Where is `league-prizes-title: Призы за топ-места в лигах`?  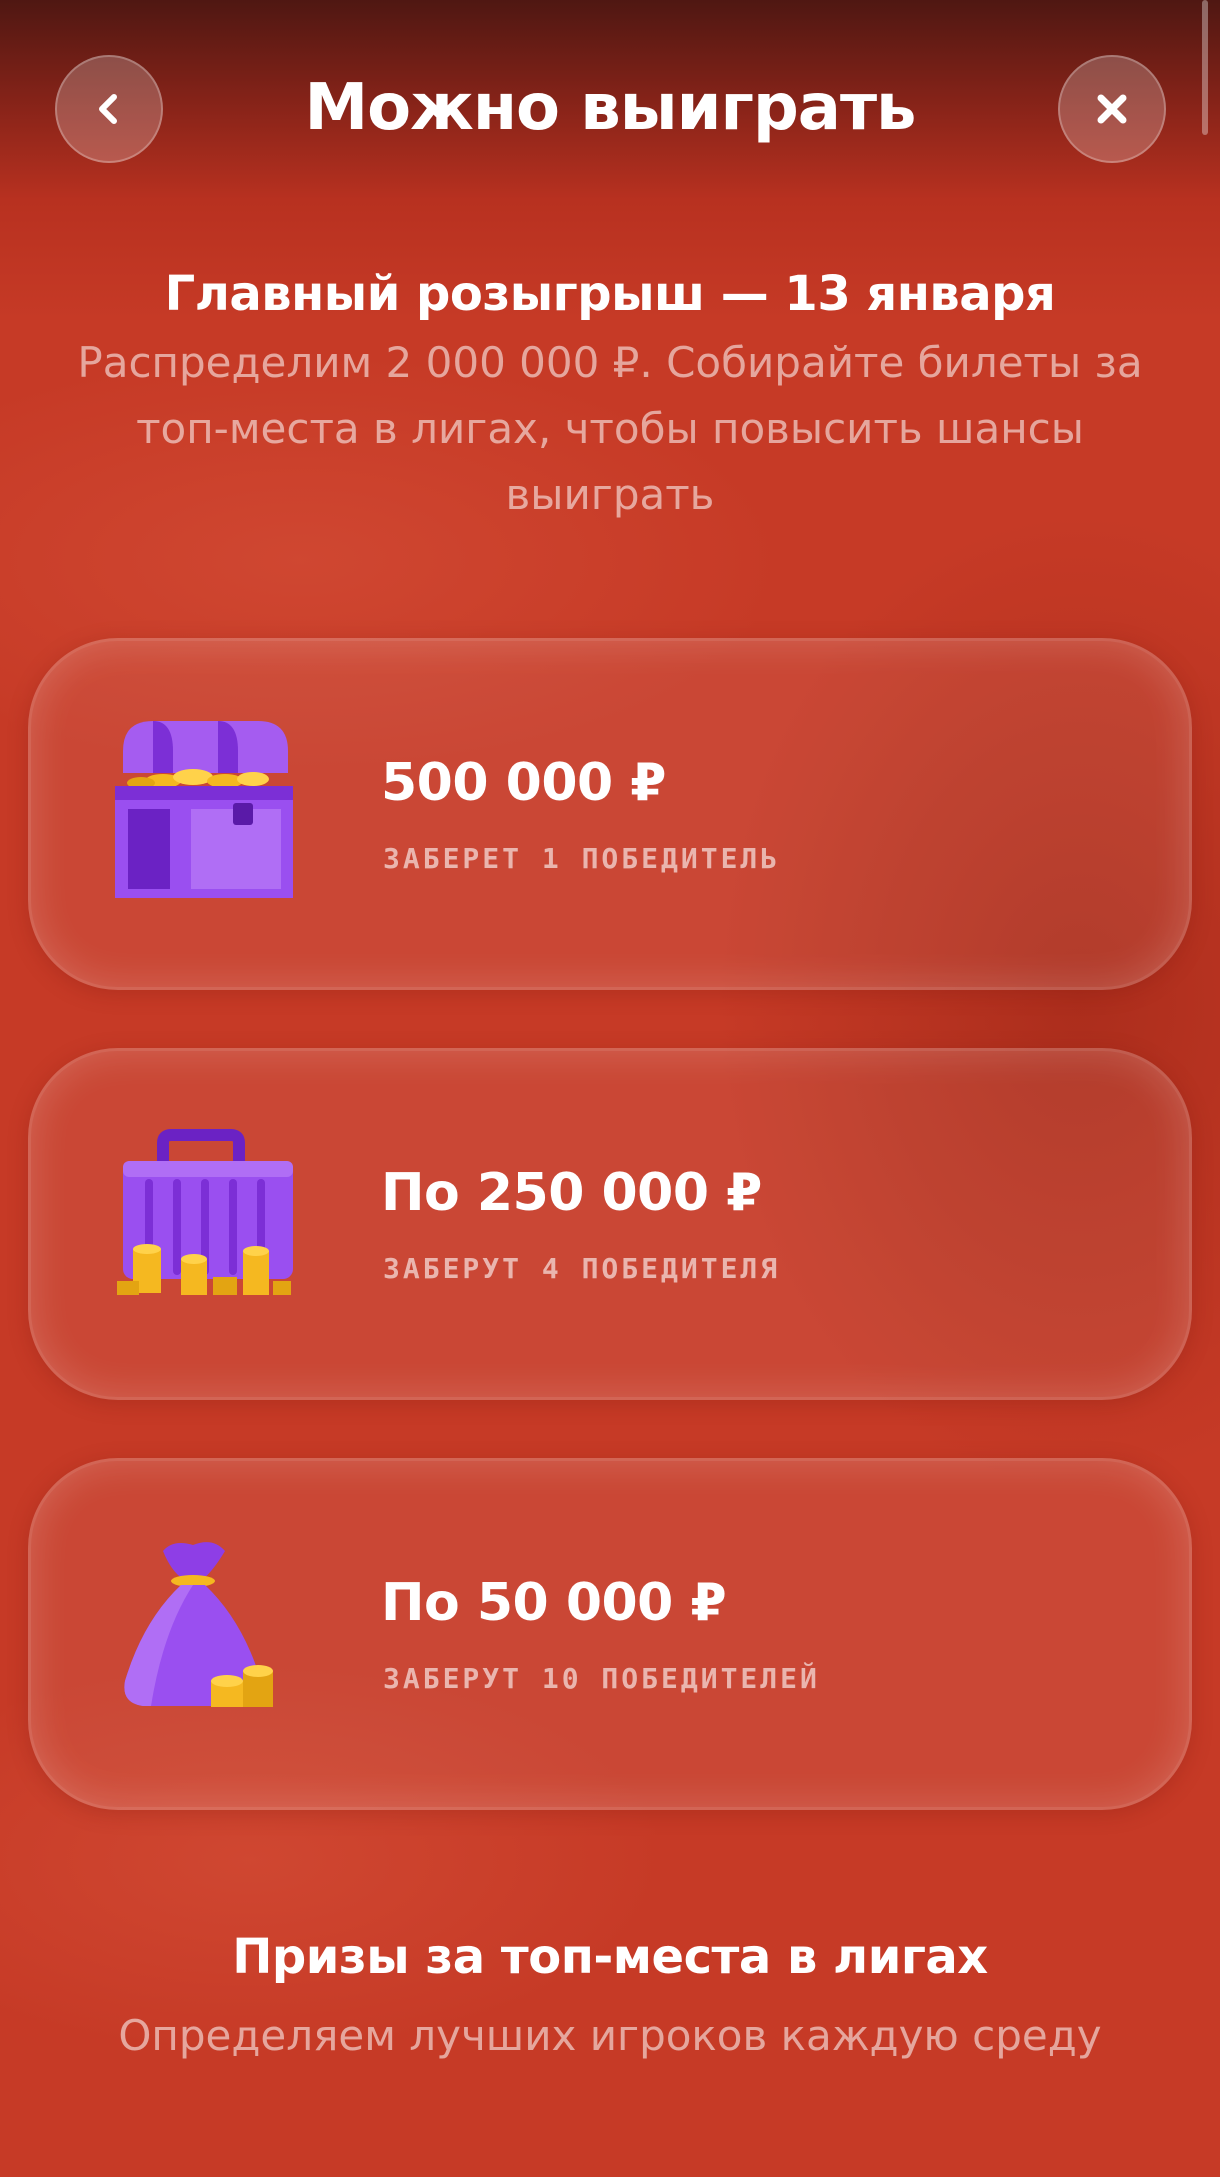
league-prizes-title: Призы за топ-места в лигах is located at coordinates (610, 1957).